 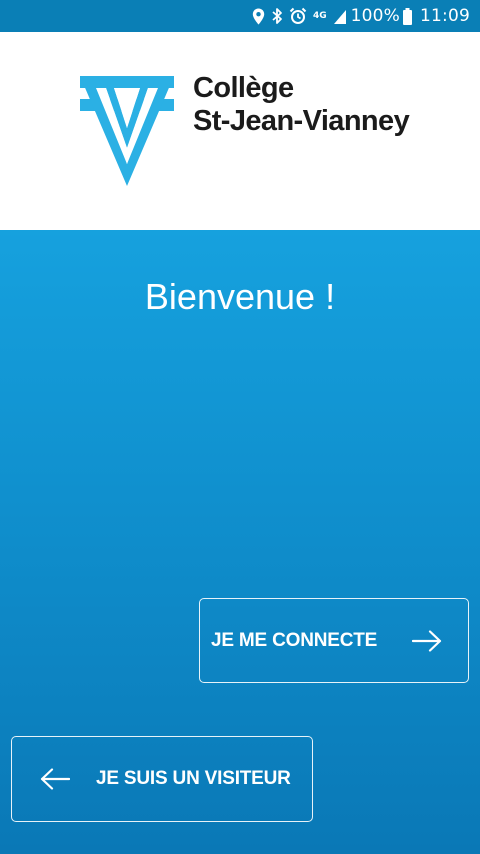 I want to click on visitor-button: JE SUIS UN VISITEUR, so click(x=162, y=779).